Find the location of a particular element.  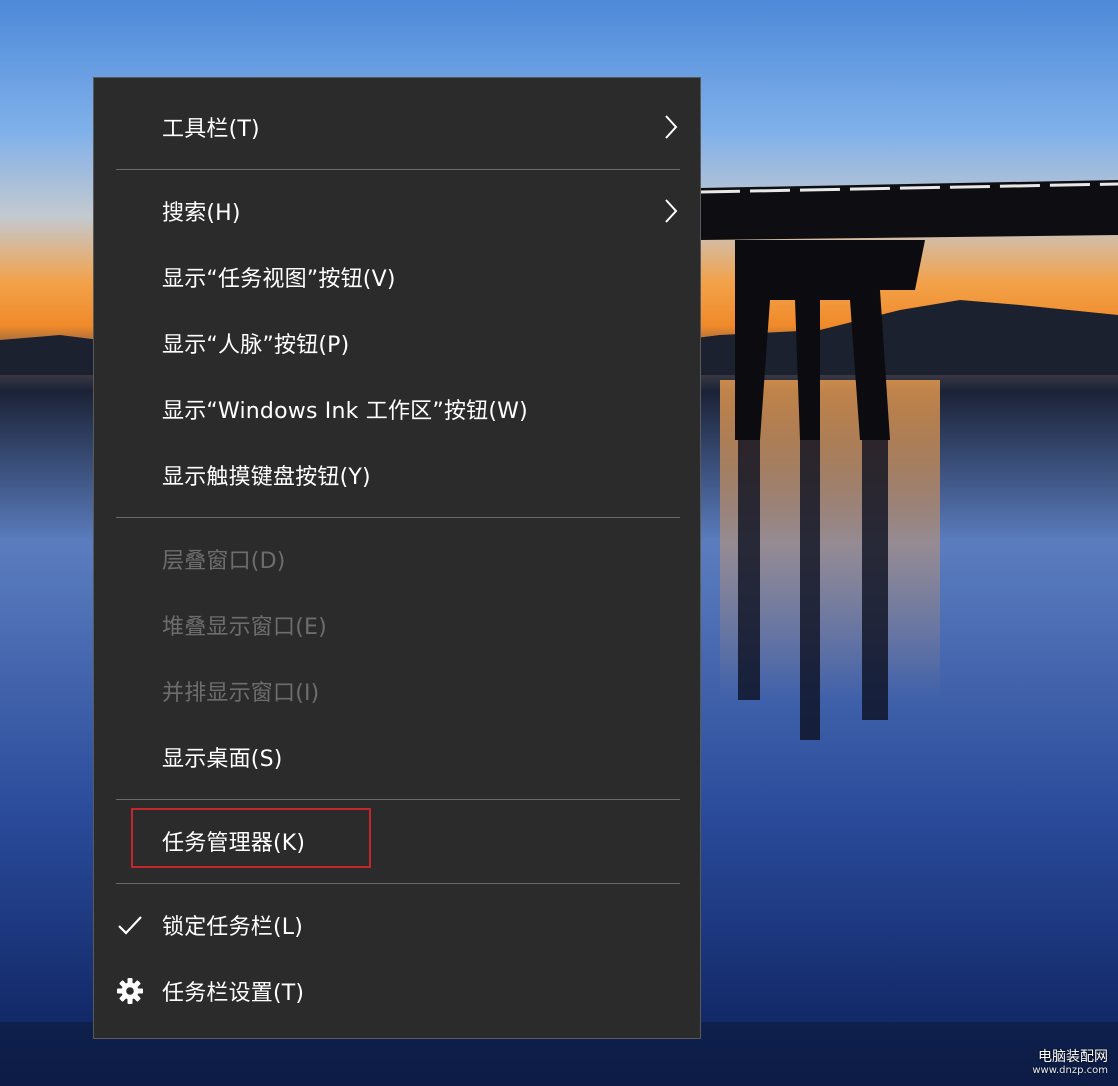

menu-item-label: 显示桌面(S) is located at coordinates (222, 759).